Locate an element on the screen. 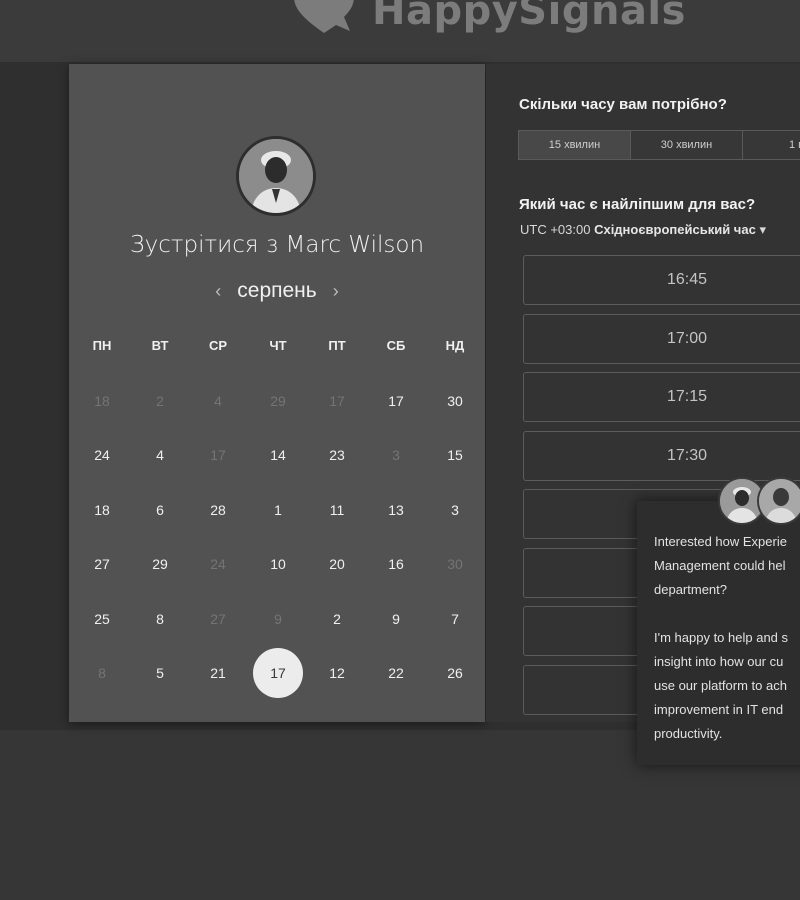 This screenshot has width=800, height=900. weekday-label: ЧТ is located at coordinates (278, 345).